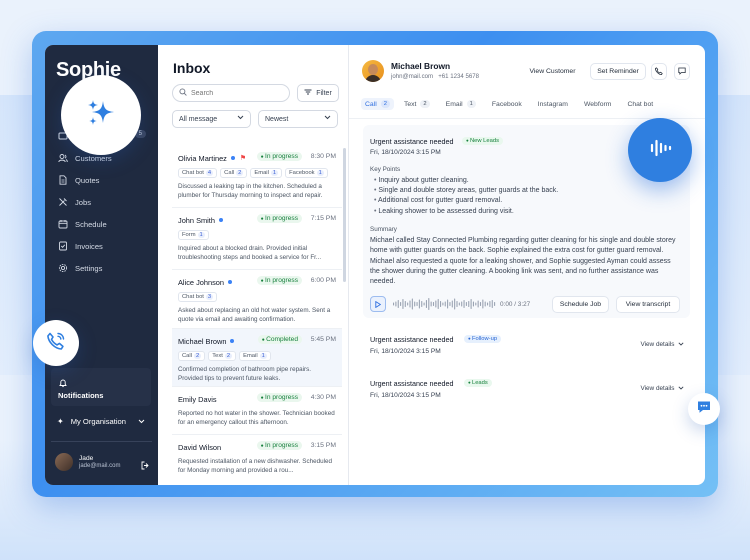  Describe the element at coordinates (421, 66) in the screenshot. I see `contact-name: Michael Brown` at that location.